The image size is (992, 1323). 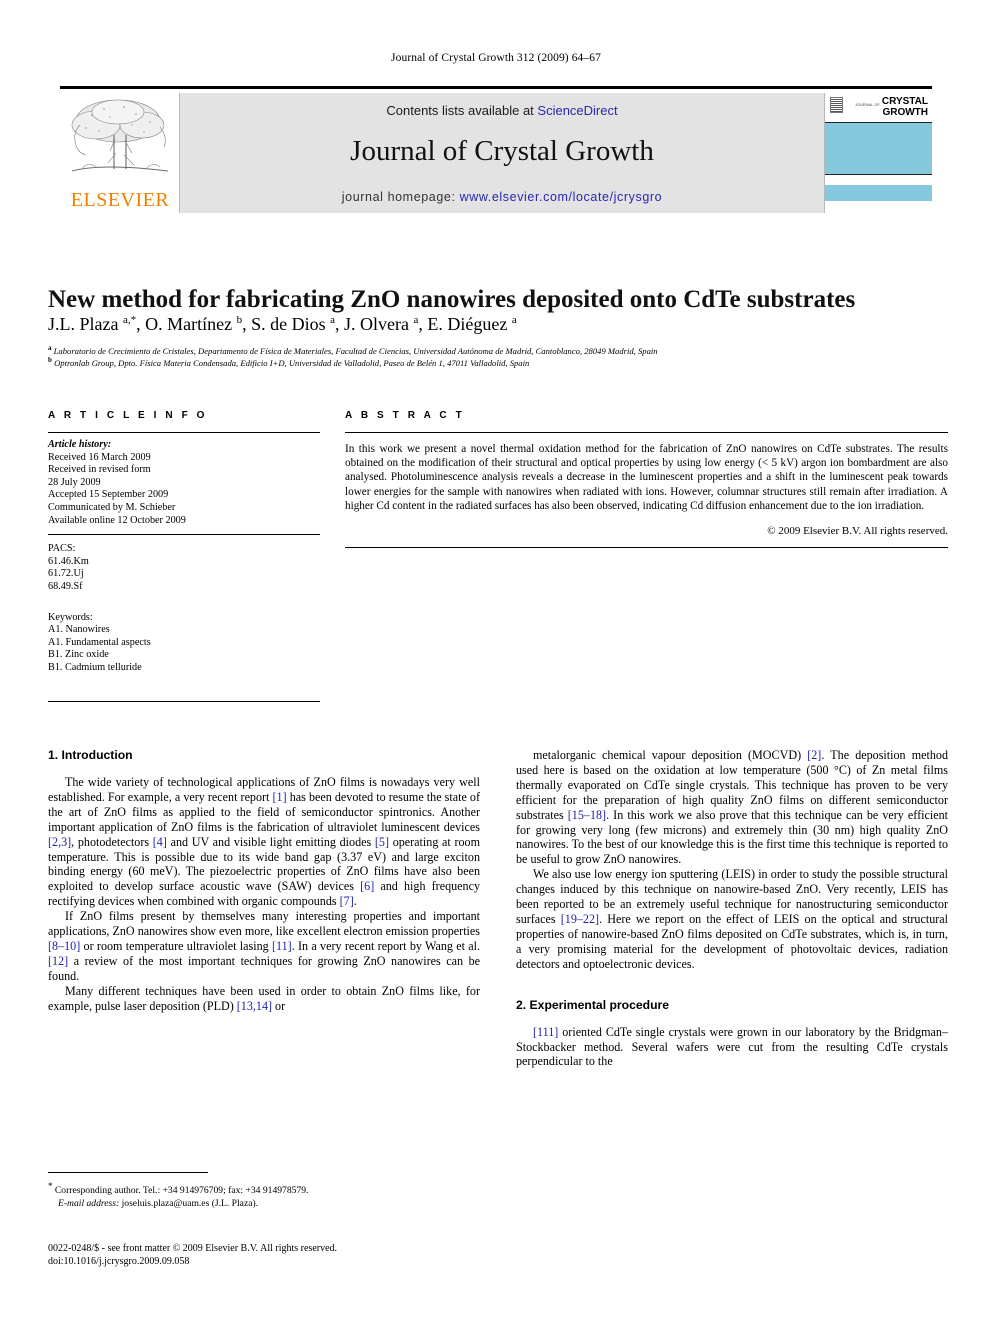 What do you see at coordinates (580, 919) in the screenshot?
I see `citation-ref: [19–22]` at bounding box center [580, 919].